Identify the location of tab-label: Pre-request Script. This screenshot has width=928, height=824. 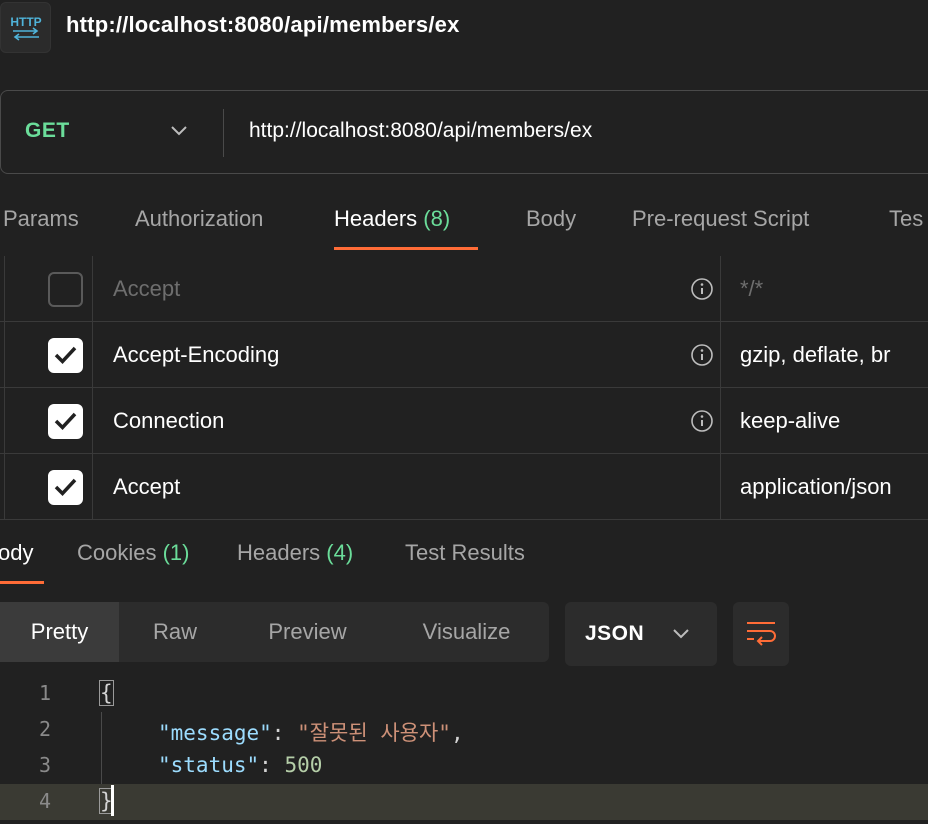
(721, 218).